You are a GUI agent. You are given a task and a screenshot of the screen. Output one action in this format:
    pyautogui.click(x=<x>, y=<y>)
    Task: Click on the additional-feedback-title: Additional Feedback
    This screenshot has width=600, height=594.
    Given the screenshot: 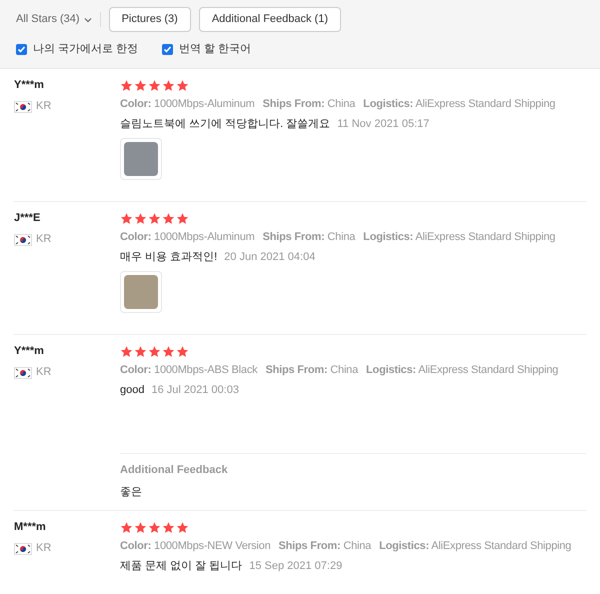 What is the action you would take?
    pyautogui.click(x=174, y=470)
    